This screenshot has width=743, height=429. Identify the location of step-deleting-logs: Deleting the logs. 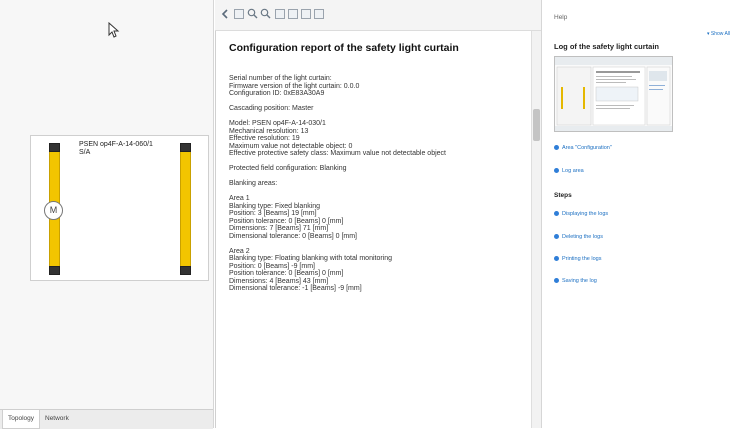
(578, 237).